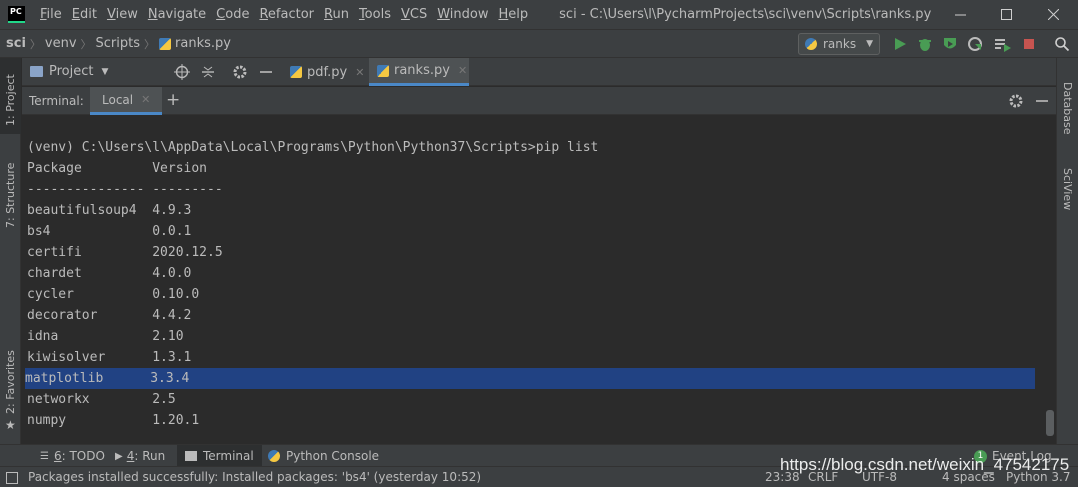 This screenshot has width=1078, height=487. I want to click on menu-mnemonic: V, so click(405, 14).